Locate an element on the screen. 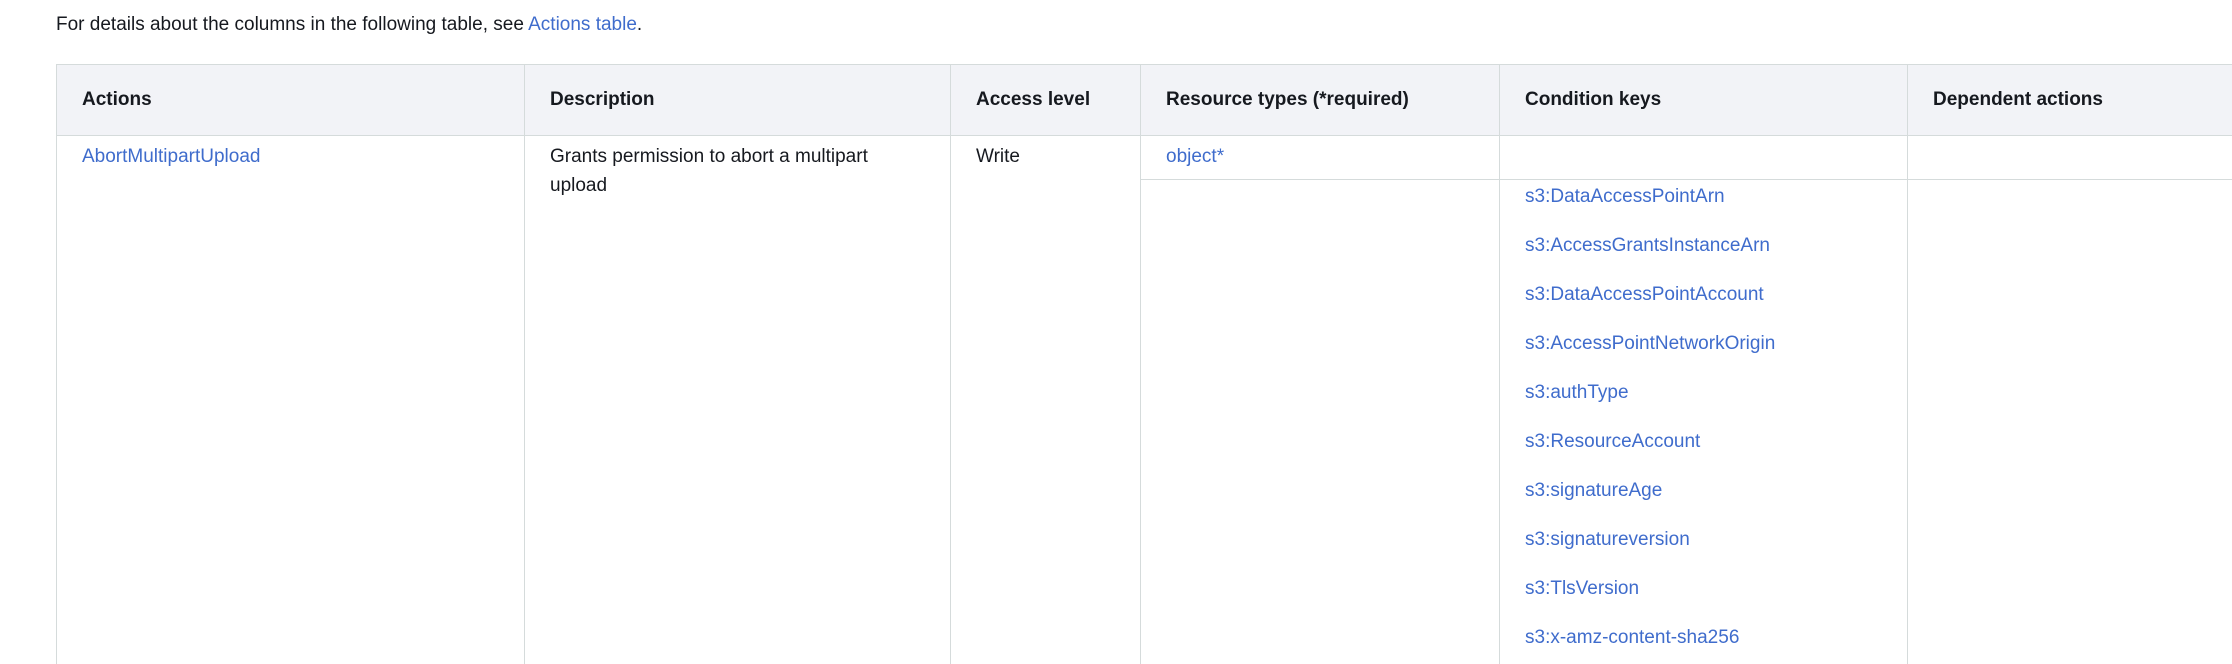 Image resolution: width=2232 pixels, height=664 pixels. header-description: Description is located at coordinates (738, 100).